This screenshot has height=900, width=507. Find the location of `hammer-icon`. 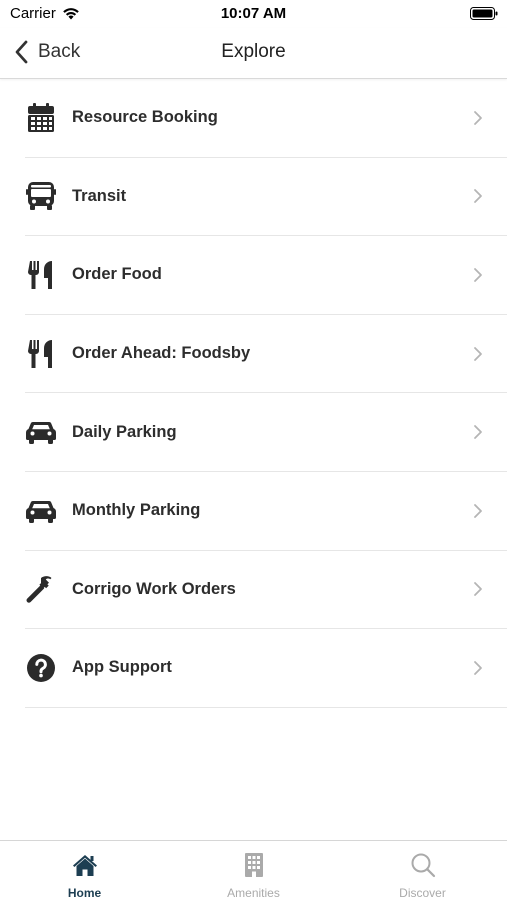

hammer-icon is located at coordinates (41, 589).